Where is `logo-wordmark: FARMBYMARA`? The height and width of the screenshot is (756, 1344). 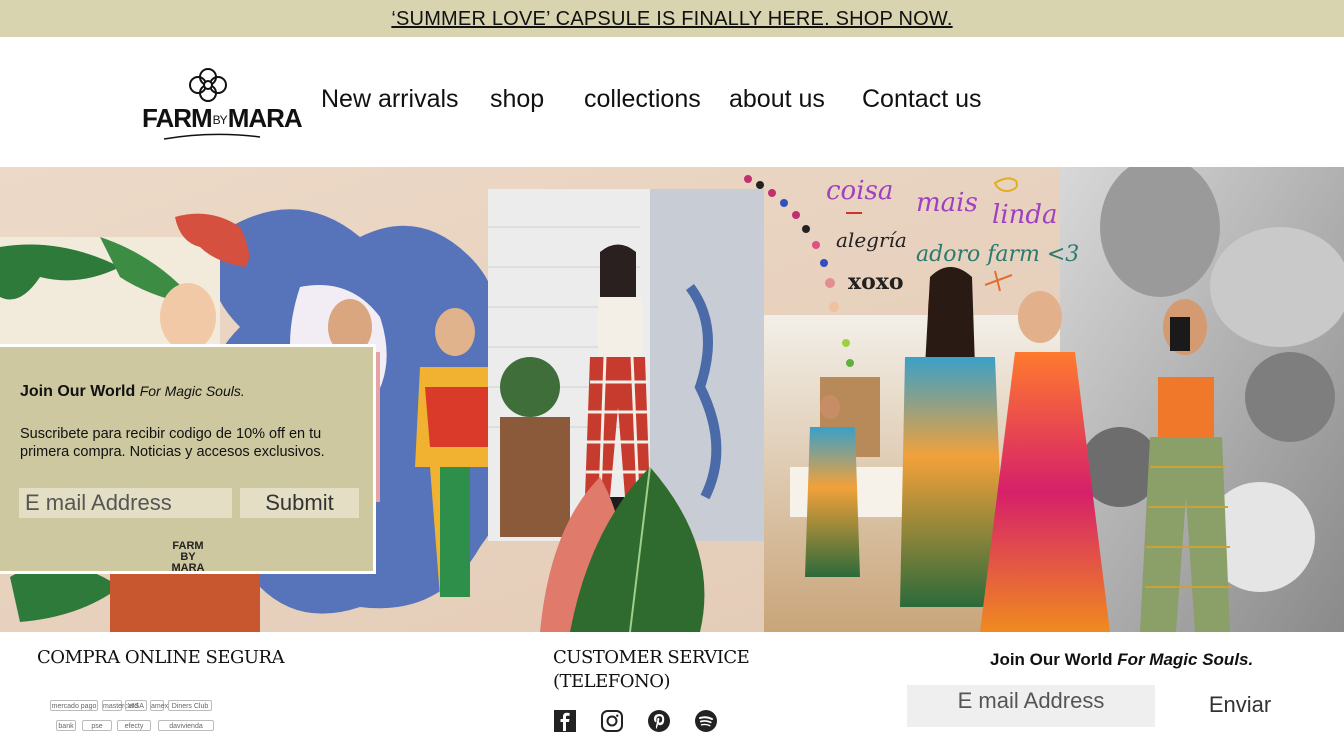 logo-wordmark: FARMBYMARA is located at coordinates (222, 118).